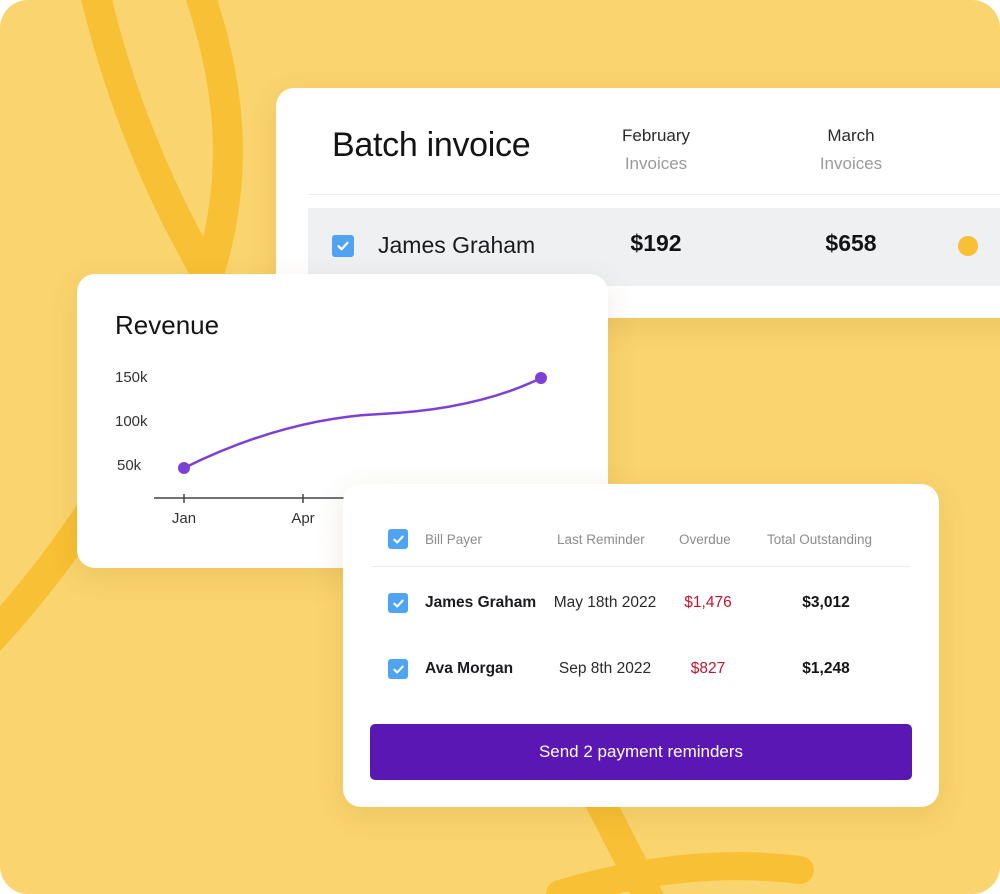 The width and height of the screenshot is (1000, 894). I want to click on header-last-reminder: Last Reminder, so click(601, 539).